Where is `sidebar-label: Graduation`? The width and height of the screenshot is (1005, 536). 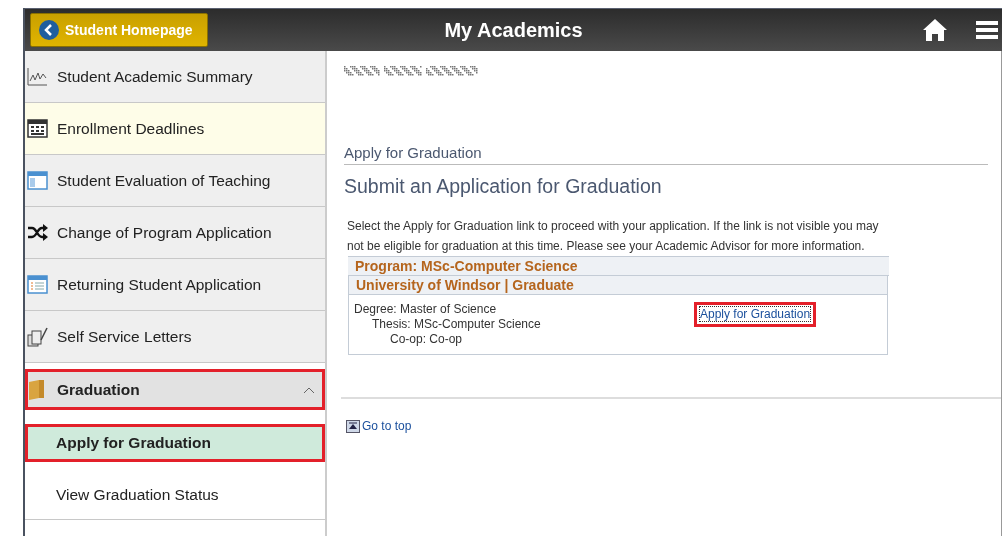
sidebar-label: Graduation is located at coordinates (98, 389).